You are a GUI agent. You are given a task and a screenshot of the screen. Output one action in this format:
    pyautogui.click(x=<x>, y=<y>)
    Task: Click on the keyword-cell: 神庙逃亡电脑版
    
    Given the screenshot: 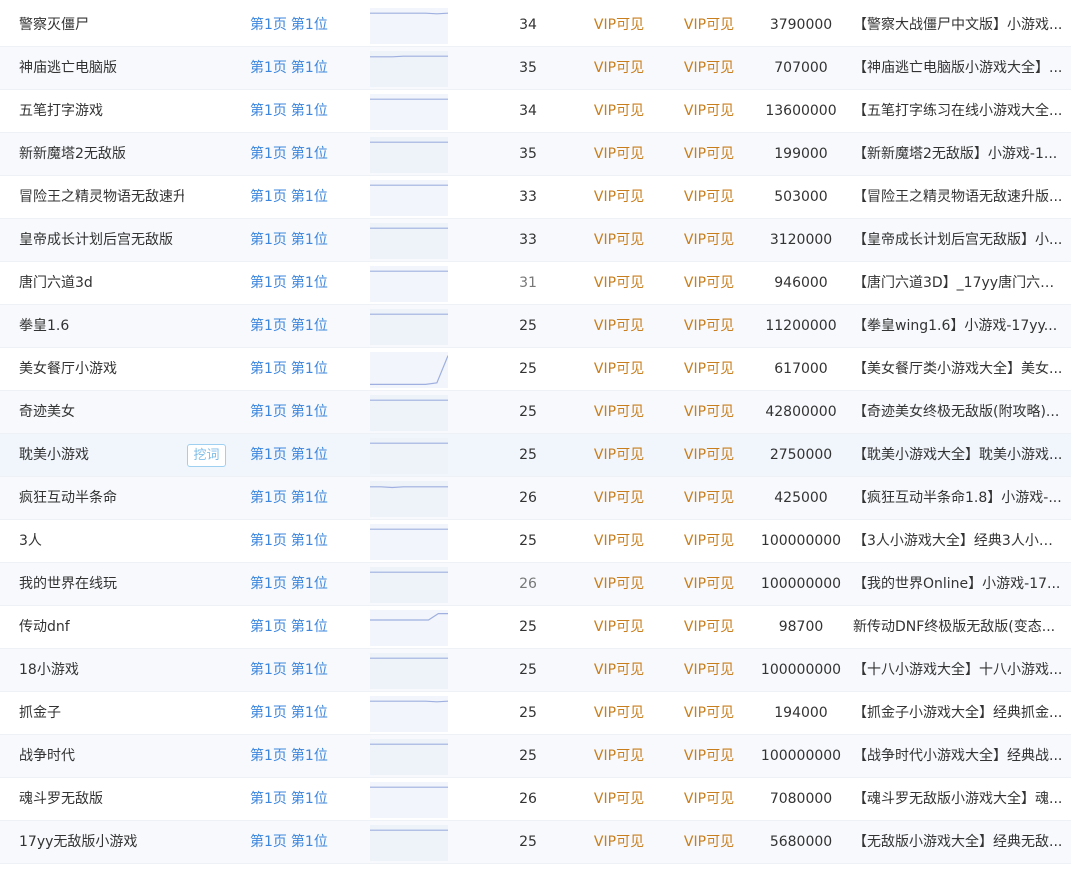 What is the action you would take?
    pyautogui.click(x=101, y=68)
    